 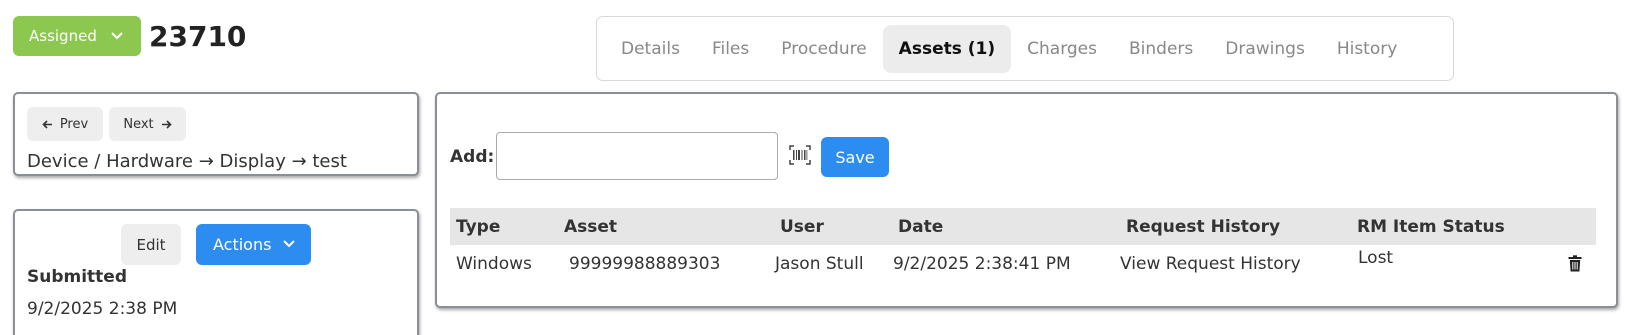 What do you see at coordinates (478, 226) in the screenshot?
I see `column-header-type: Type` at bounding box center [478, 226].